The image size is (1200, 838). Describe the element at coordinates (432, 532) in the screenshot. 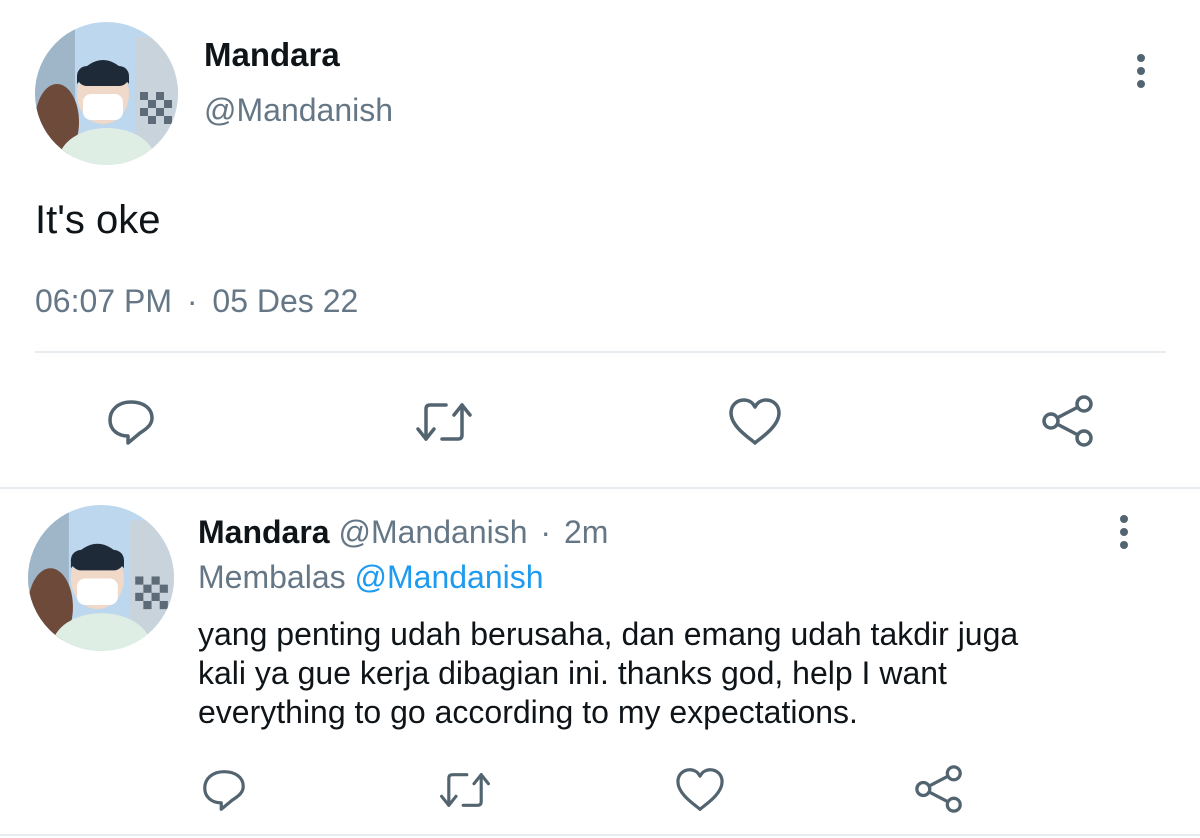

I see `reply-tweet-handle: @Mandanish` at that location.